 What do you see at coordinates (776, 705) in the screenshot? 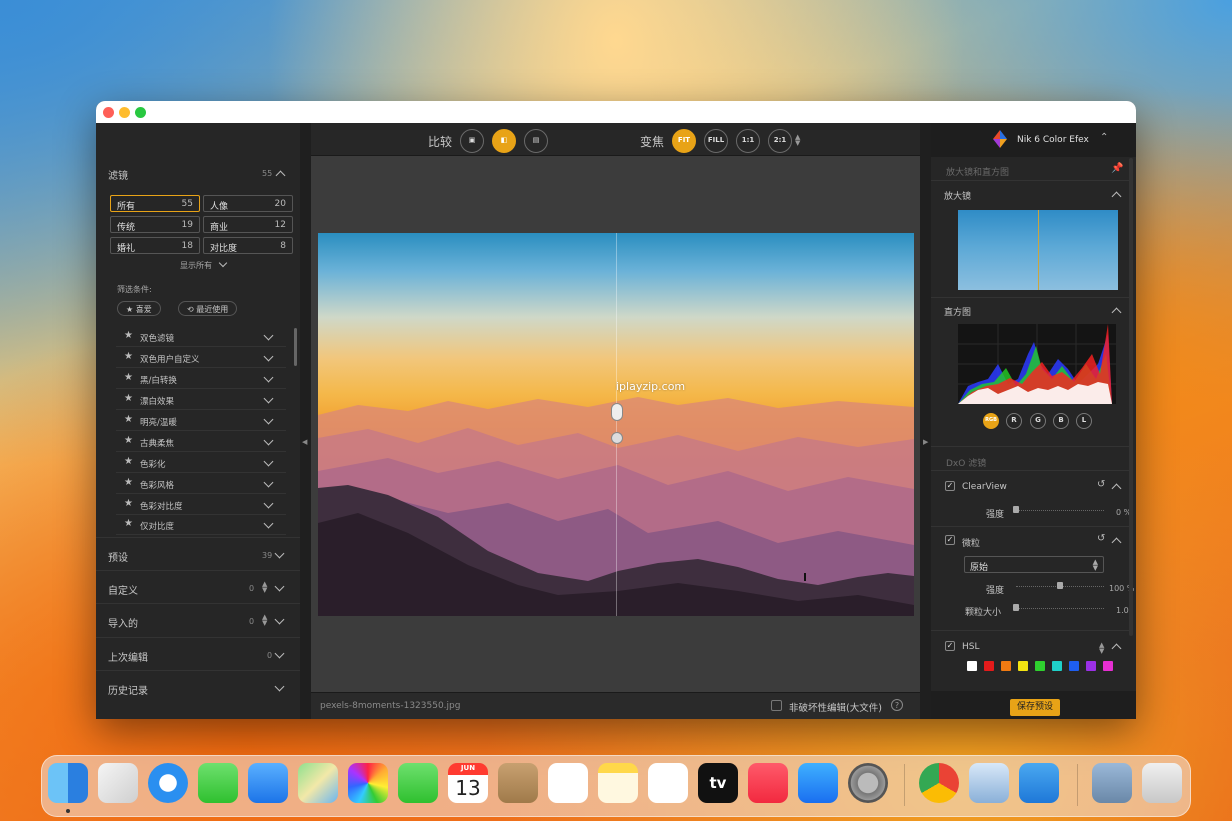
I see `nondestructive-checkbox` at bounding box center [776, 705].